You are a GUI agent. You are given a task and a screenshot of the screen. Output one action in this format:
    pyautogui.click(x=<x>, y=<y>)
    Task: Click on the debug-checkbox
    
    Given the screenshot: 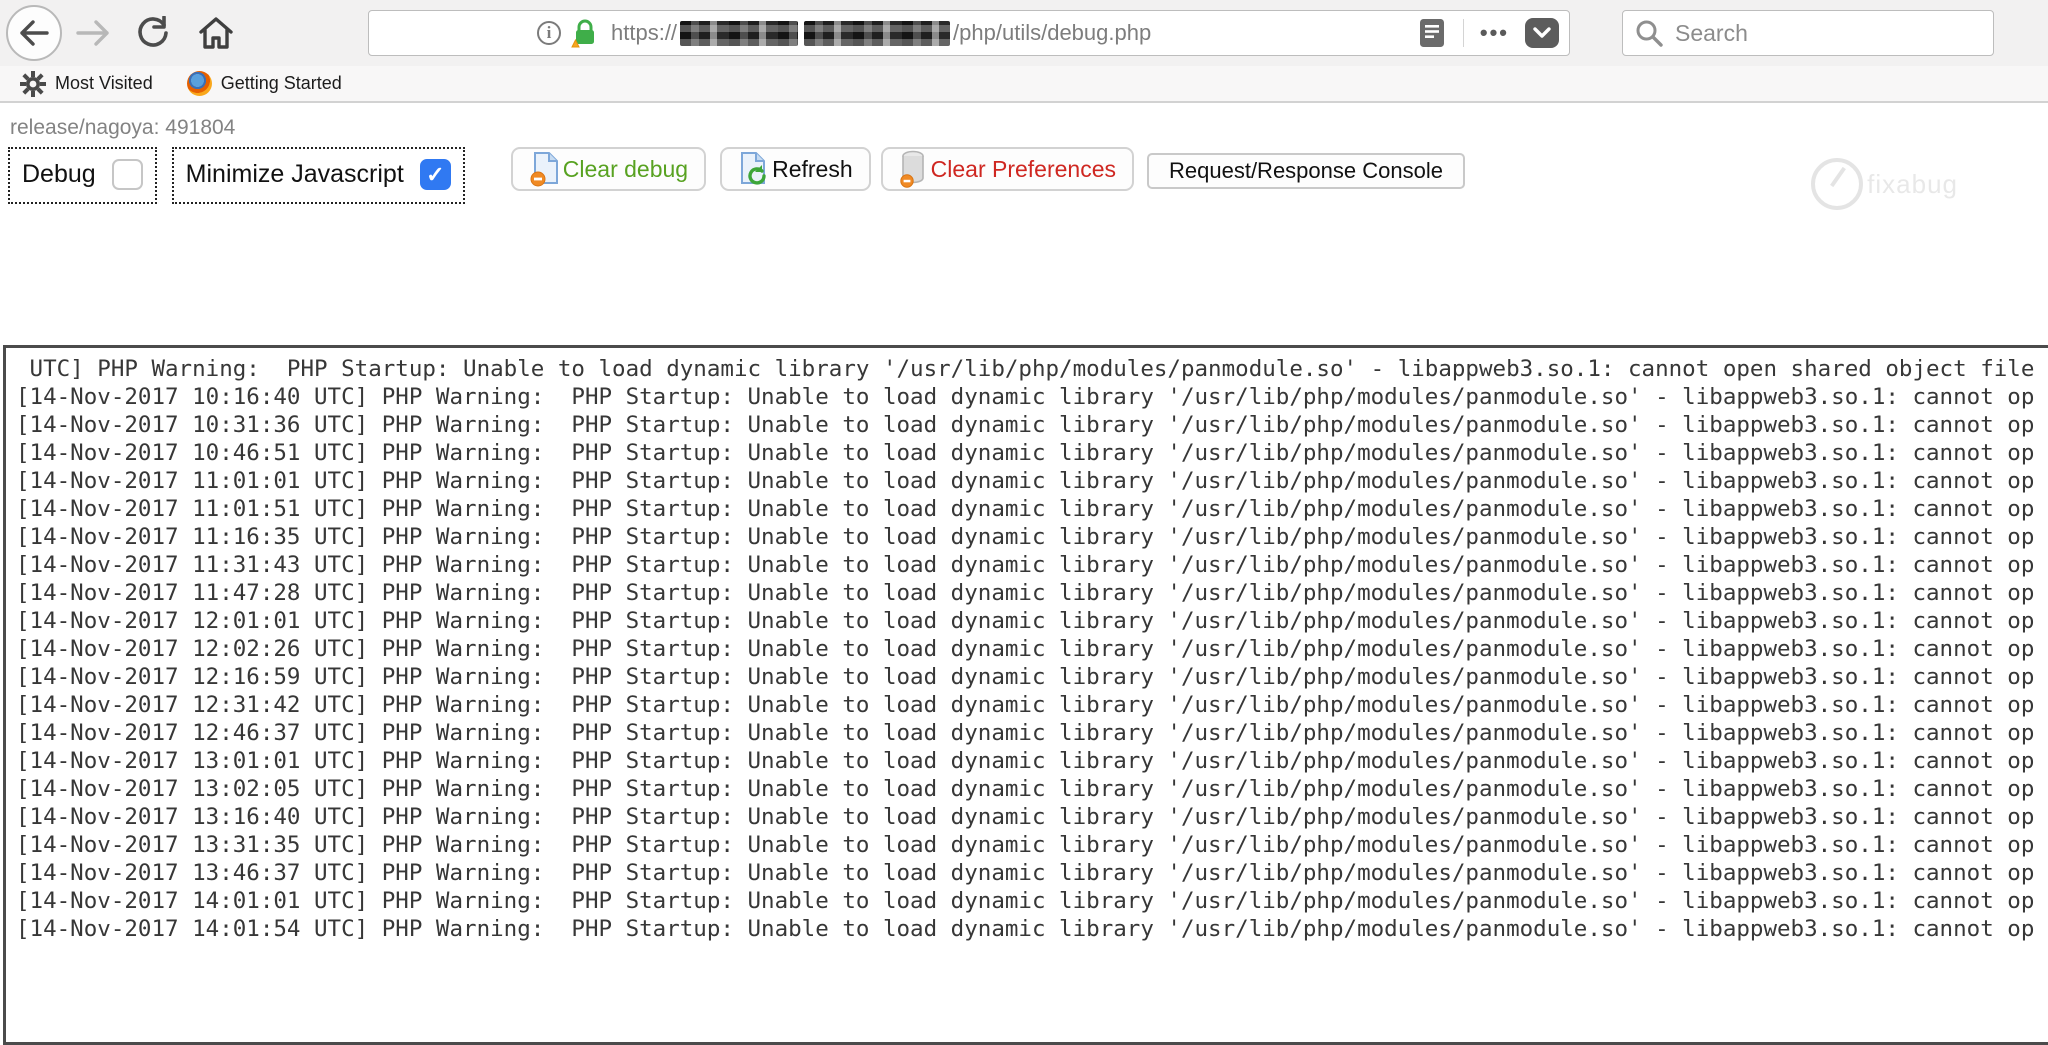 What is the action you would take?
    pyautogui.click(x=127, y=174)
    